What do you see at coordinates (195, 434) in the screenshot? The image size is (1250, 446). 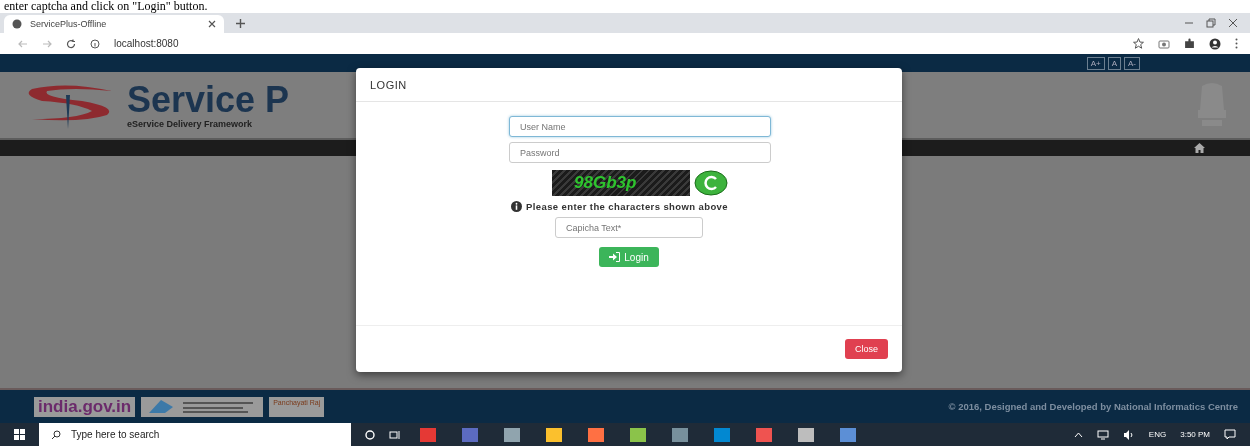 I see `search-field: Type here to search` at bounding box center [195, 434].